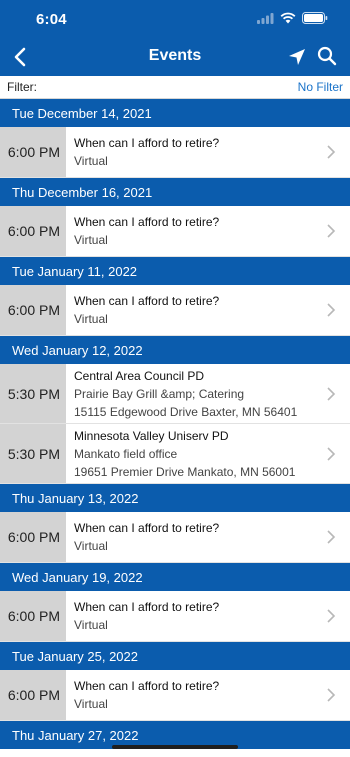  Describe the element at coordinates (185, 471) in the screenshot. I see `event-address: 19651 Premier Drive Mankato, MN 56001` at that location.